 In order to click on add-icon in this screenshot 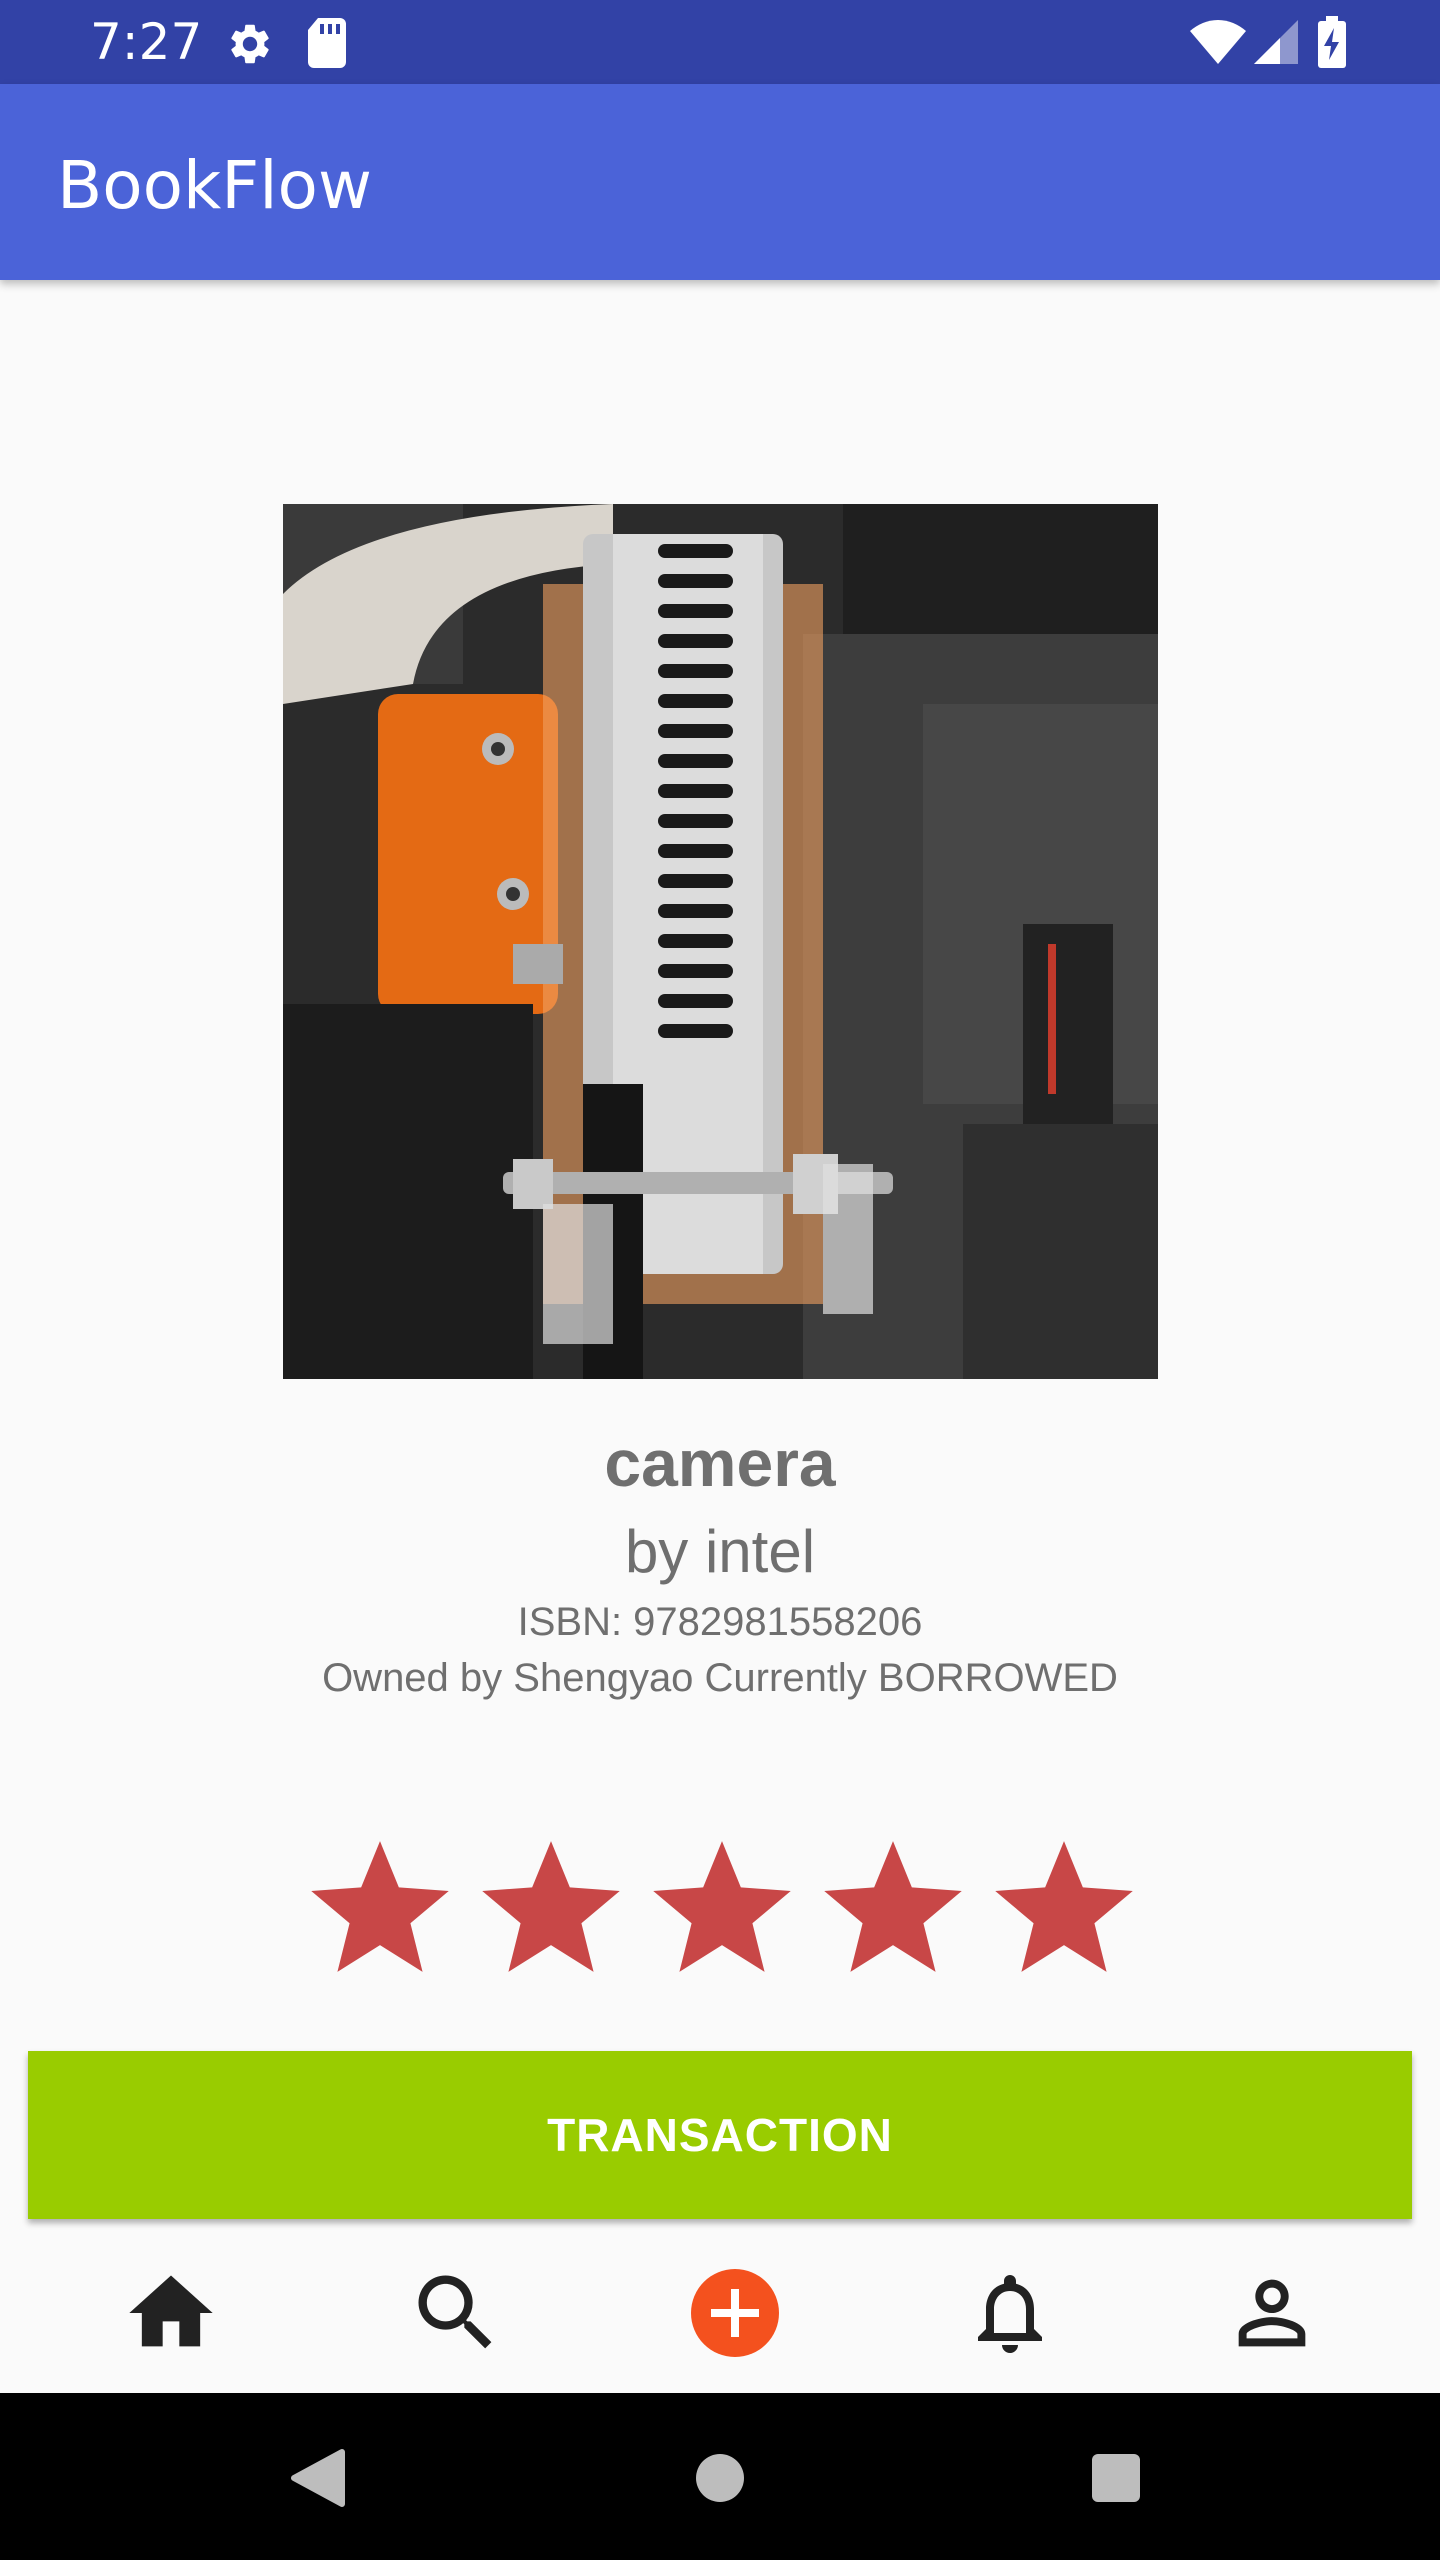, I will do `click(735, 2313)`.